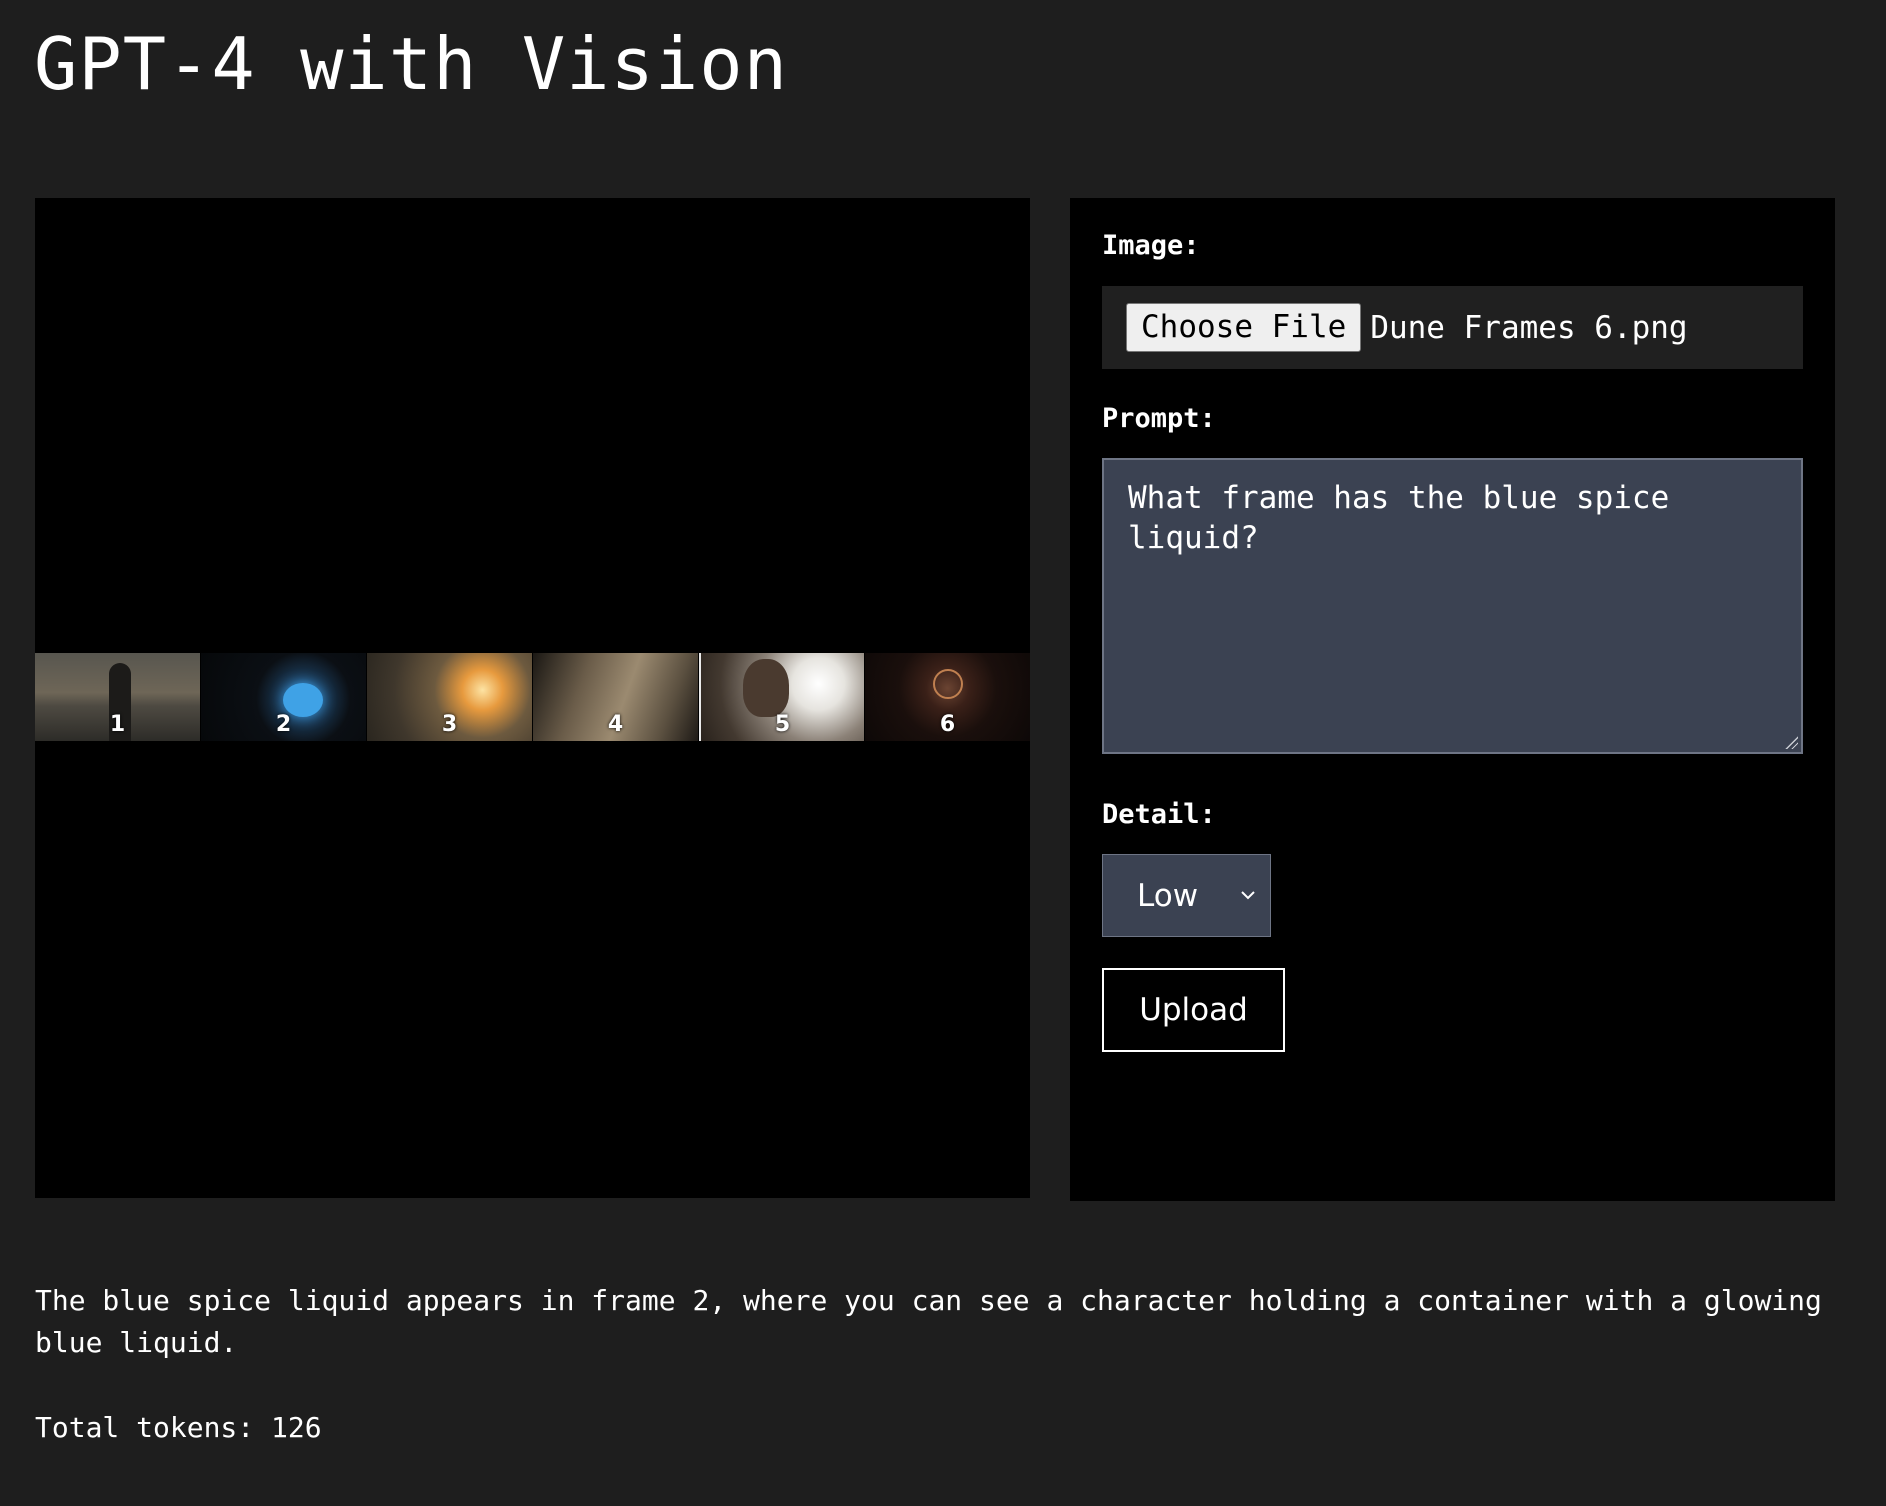 This screenshot has height=1506, width=1886. What do you see at coordinates (1193, 1010) in the screenshot?
I see `upload-button: Upload` at bounding box center [1193, 1010].